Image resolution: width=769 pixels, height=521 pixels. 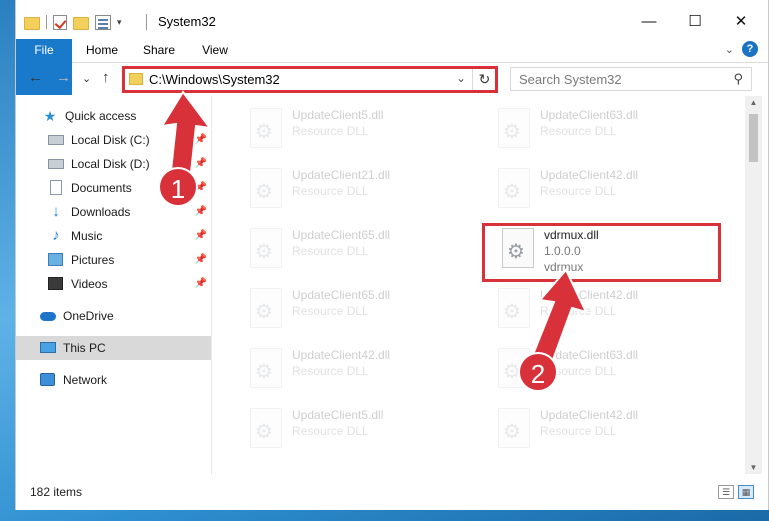 What do you see at coordinates (392, 493) in the screenshot?
I see `status-bar: 182 items ☰ ▦` at bounding box center [392, 493].